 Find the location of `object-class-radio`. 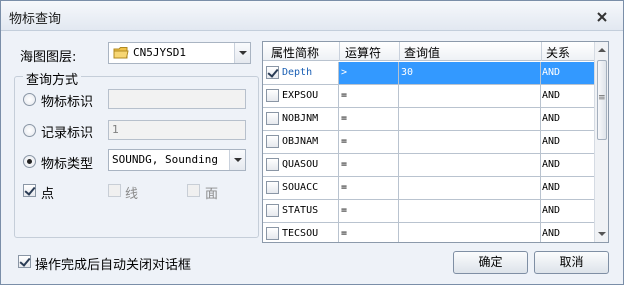

object-class-radio is located at coordinates (29, 161).